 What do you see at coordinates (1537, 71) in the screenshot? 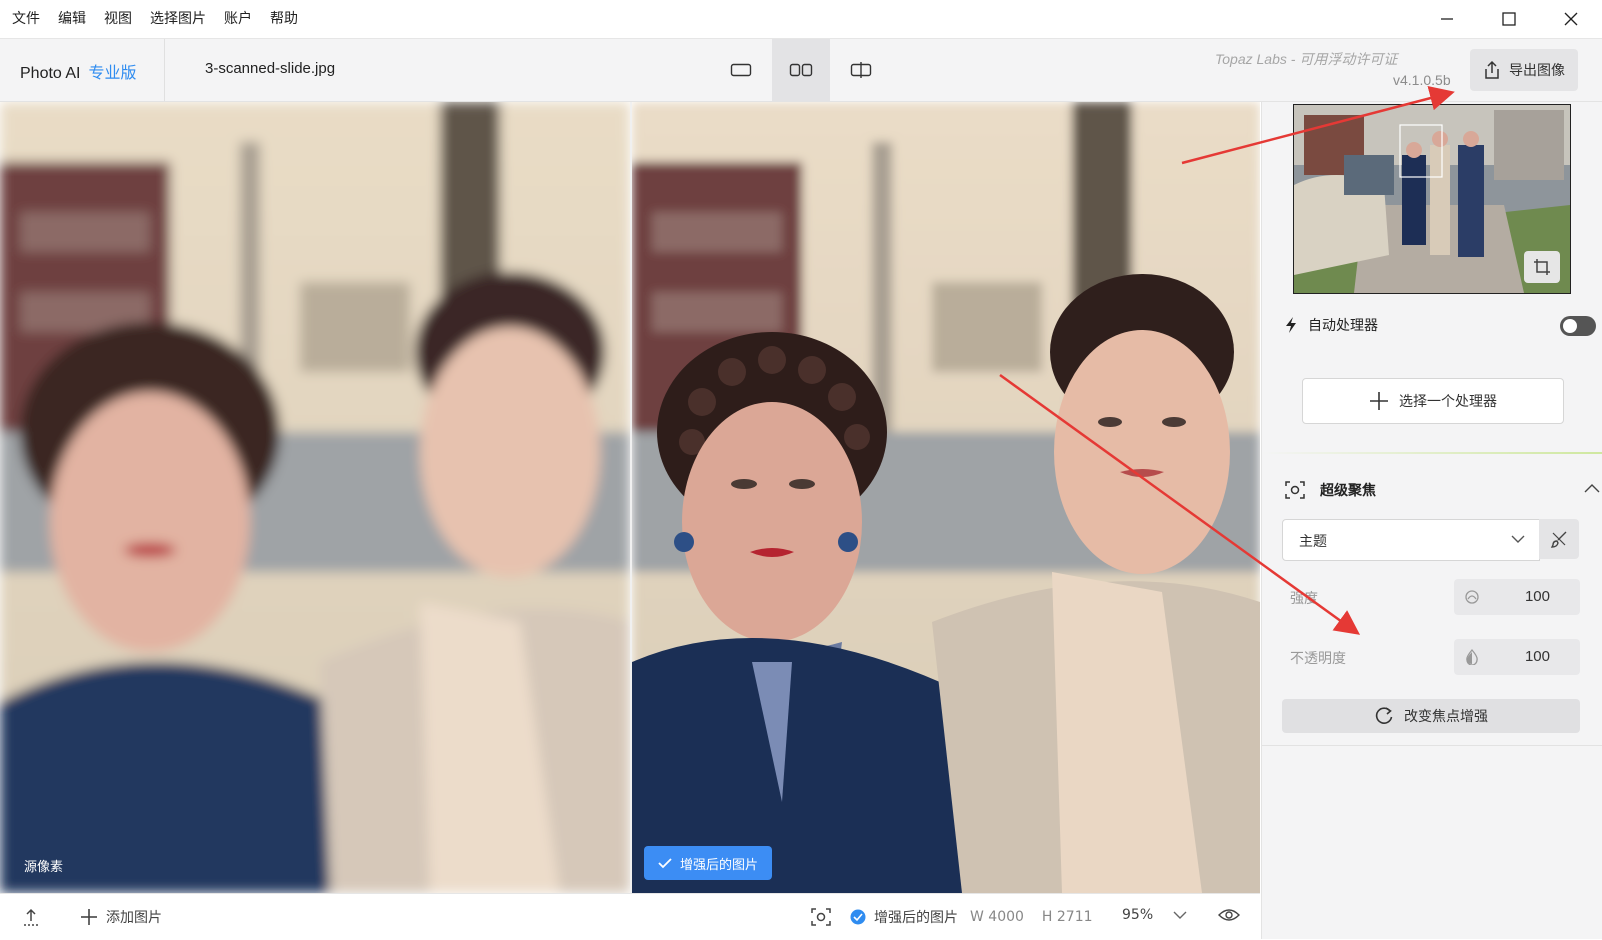
I see `export-label: 导出图像` at bounding box center [1537, 71].